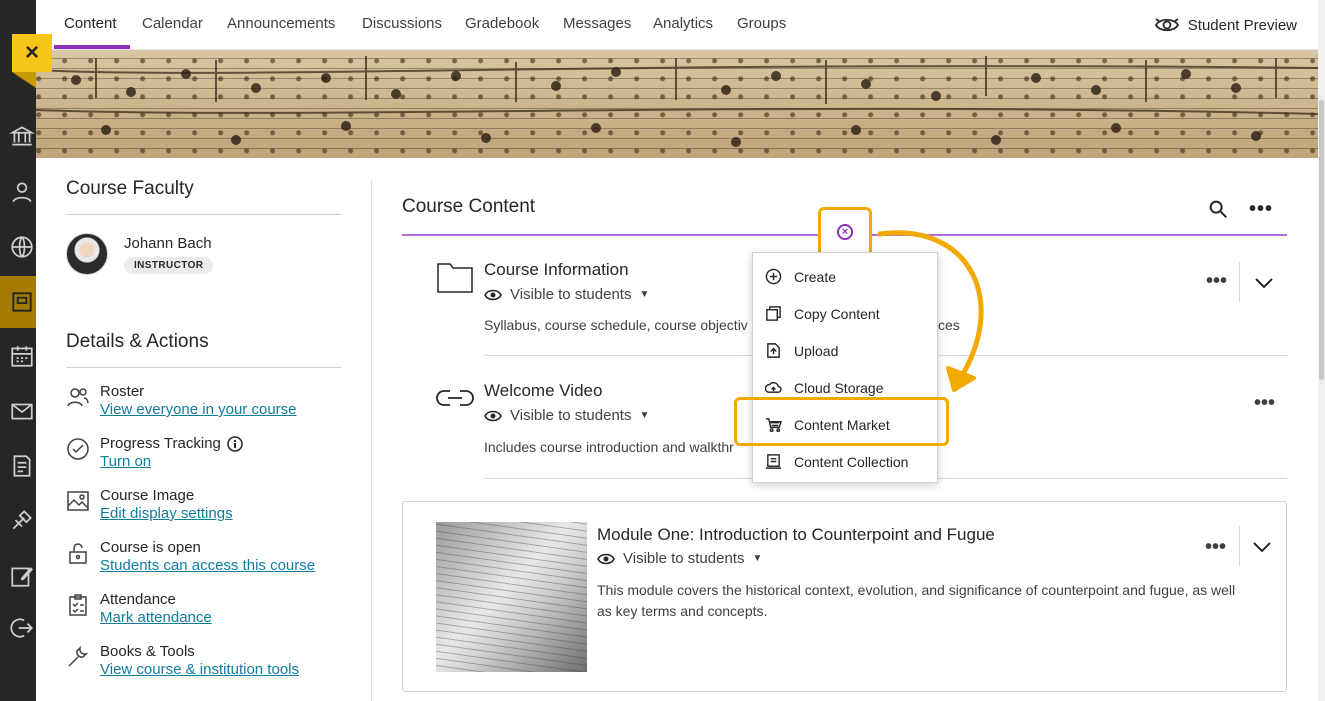 The image size is (1325, 701). Describe the element at coordinates (125, 461) in the screenshot. I see `progress-tracking-link: Turn on` at that location.